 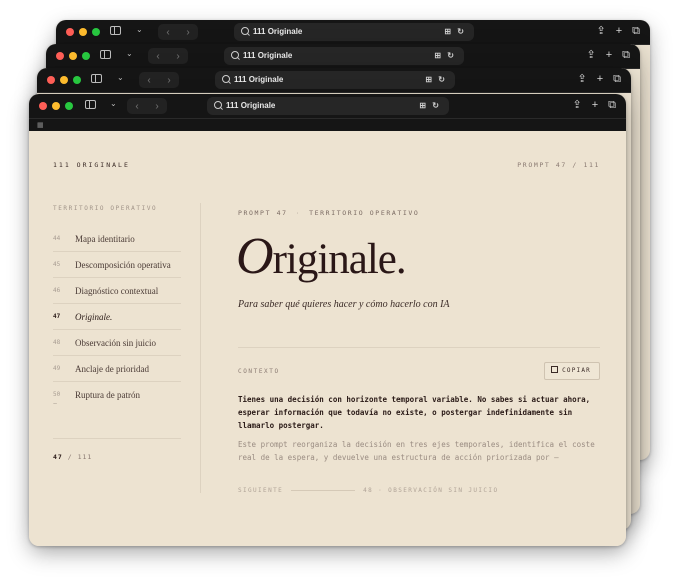 What do you see at coordinates (58, 457) in the screenshot?
I see `pager-current: 47` at bounding box center [58, 457].